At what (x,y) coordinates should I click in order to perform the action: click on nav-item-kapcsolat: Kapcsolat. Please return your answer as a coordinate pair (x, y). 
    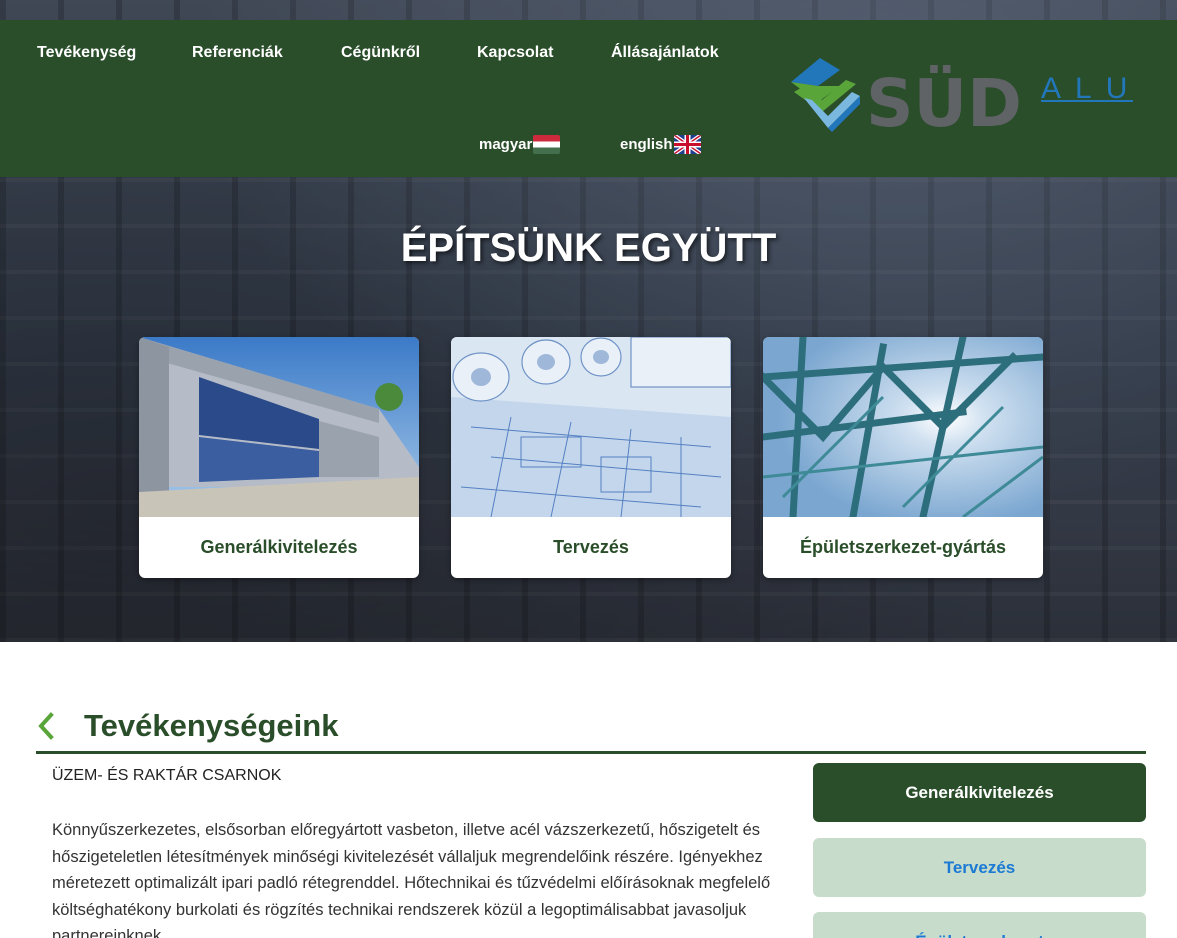
    Looking at the image, I should click on (515, 53).